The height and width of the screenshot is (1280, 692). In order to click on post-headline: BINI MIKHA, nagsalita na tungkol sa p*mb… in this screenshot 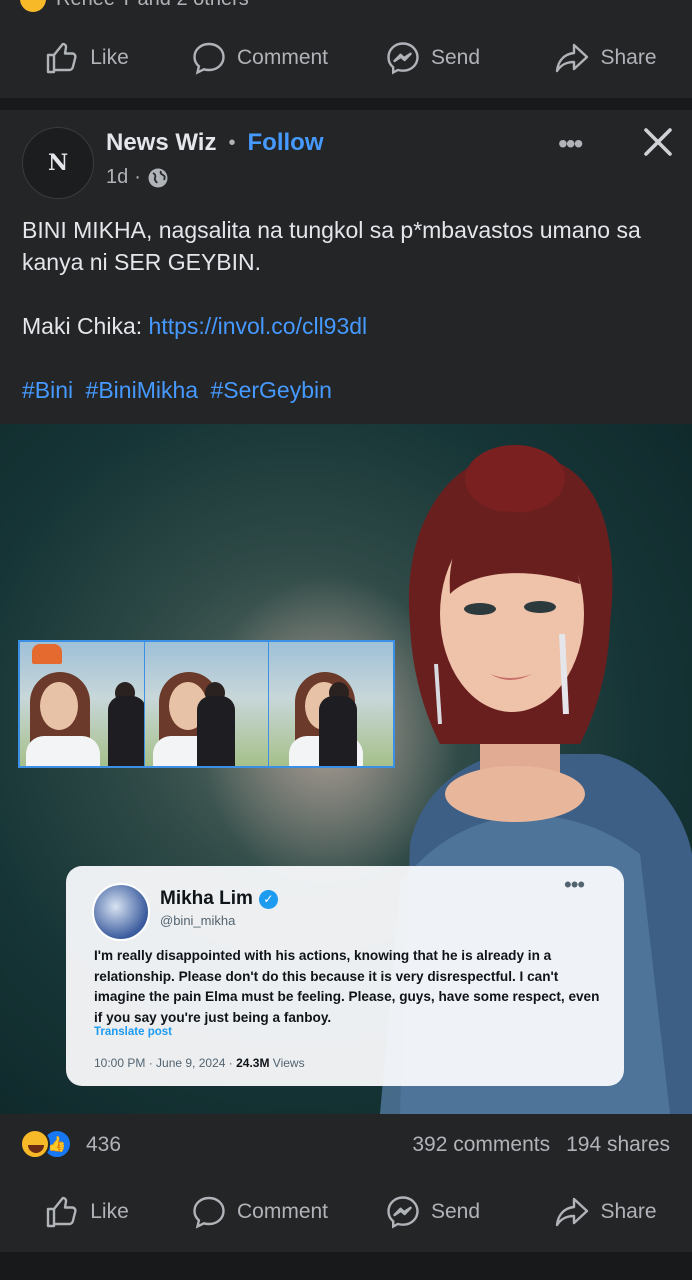, I will do `click(331, 246)`.